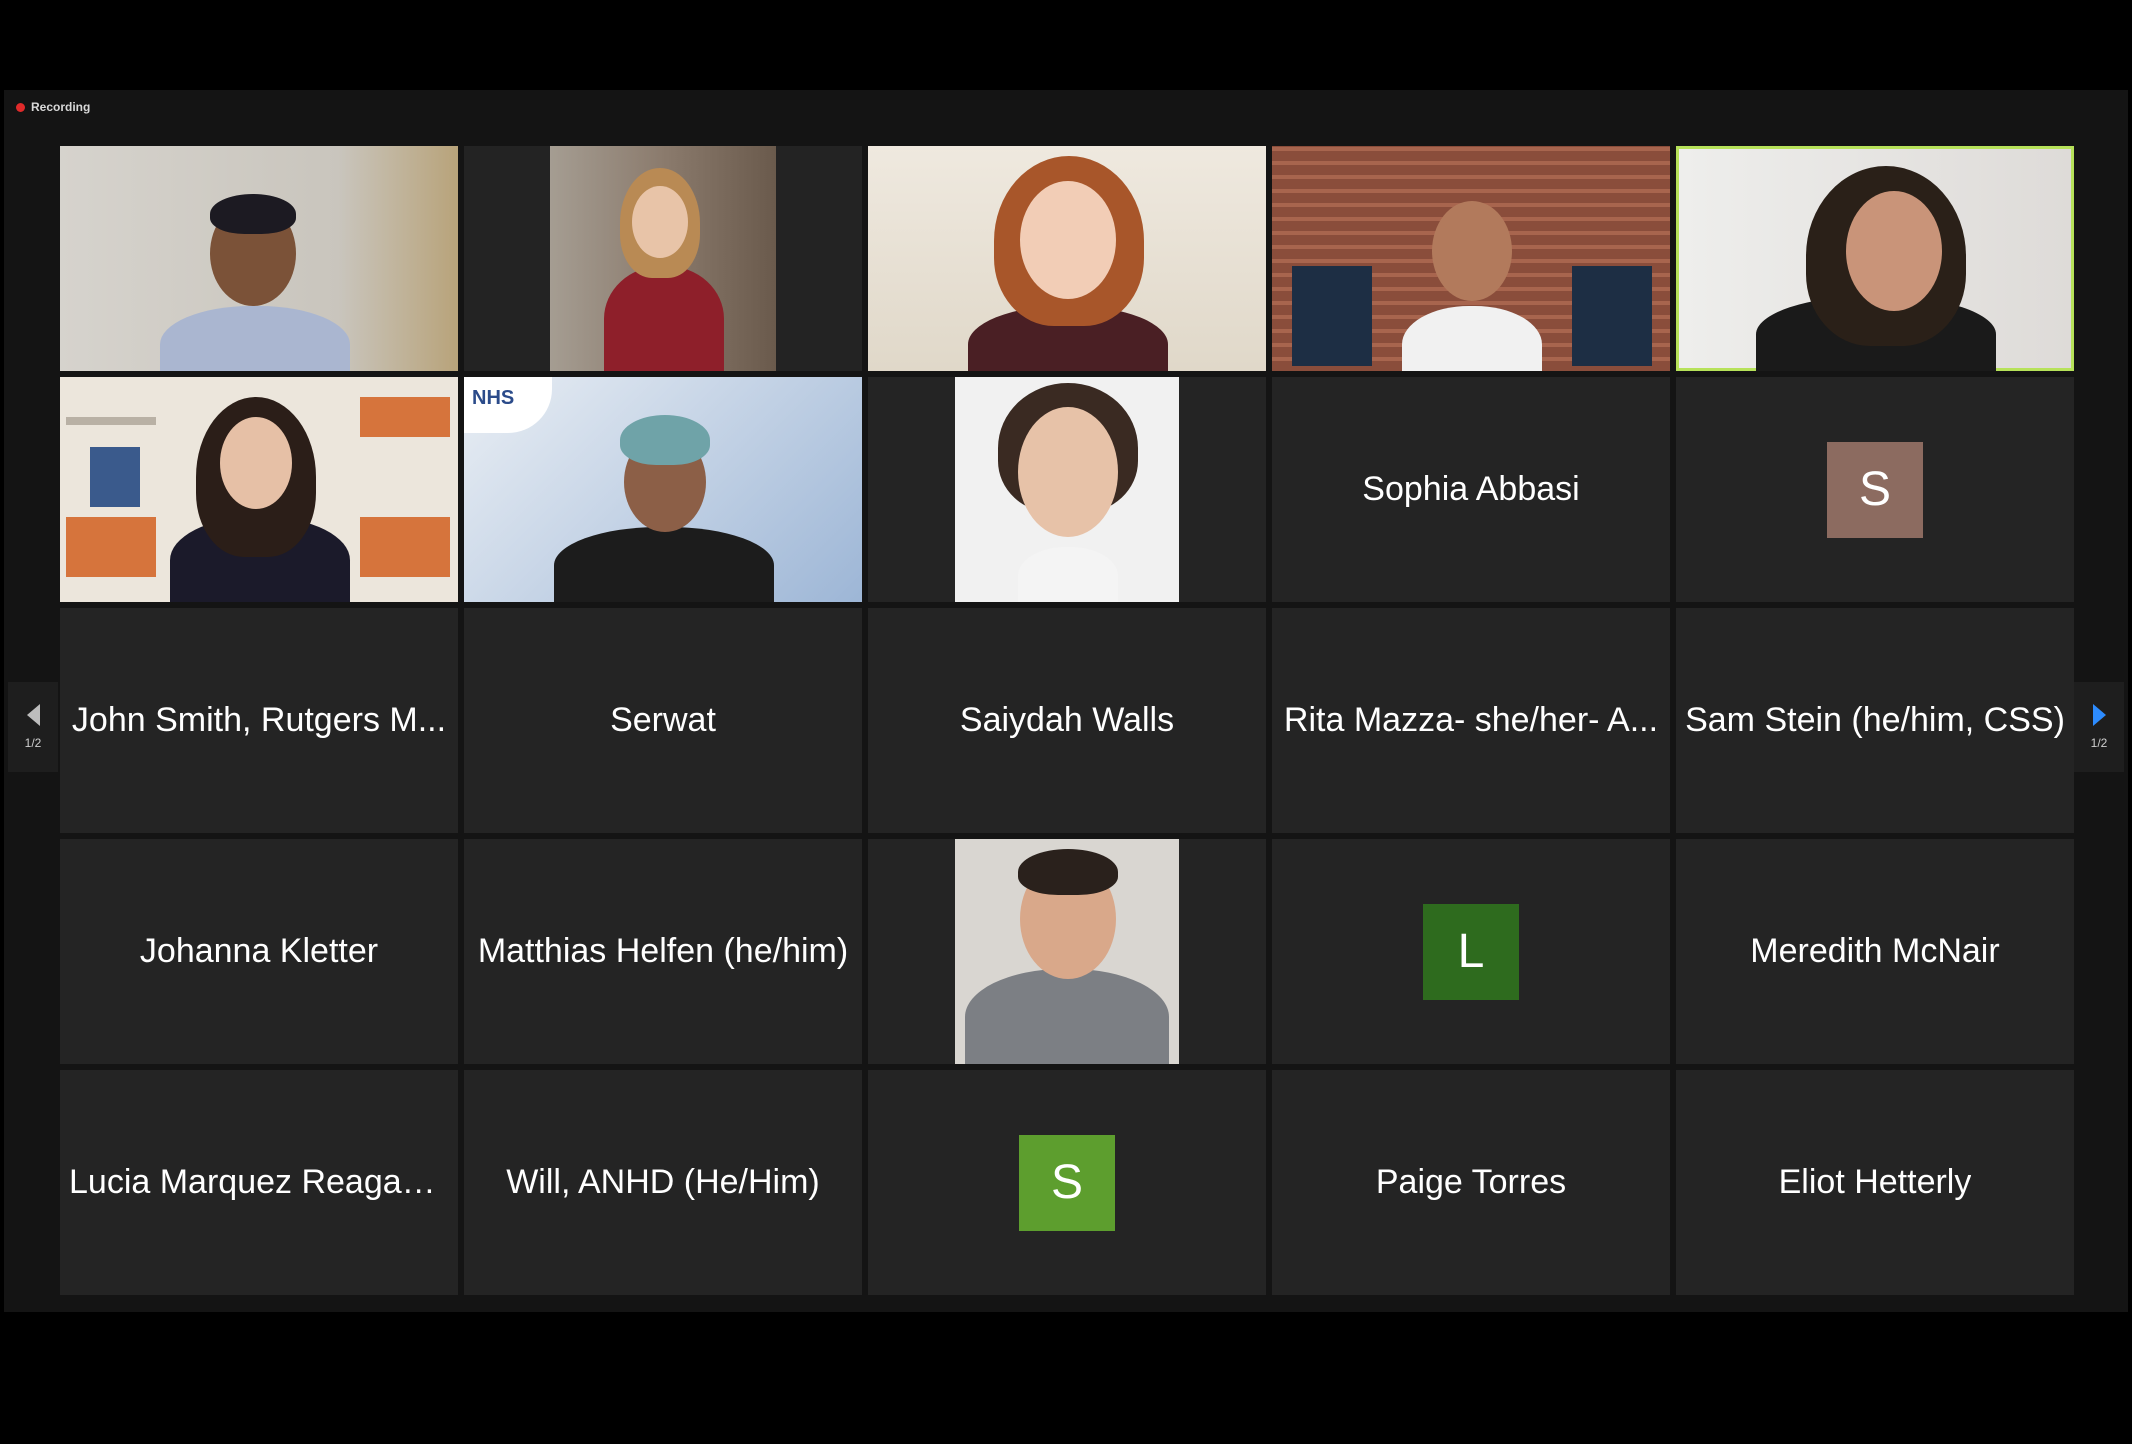  I want to click on recording-indicator: Recording, so click(53, 107).